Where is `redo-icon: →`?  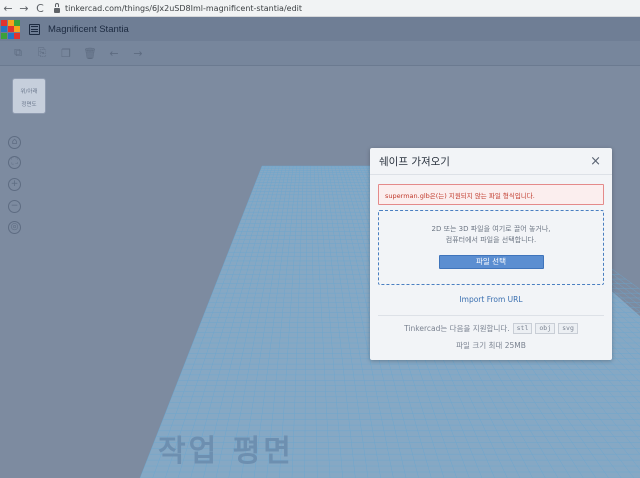
redo-icon: → is located at coordinates (138, 53).